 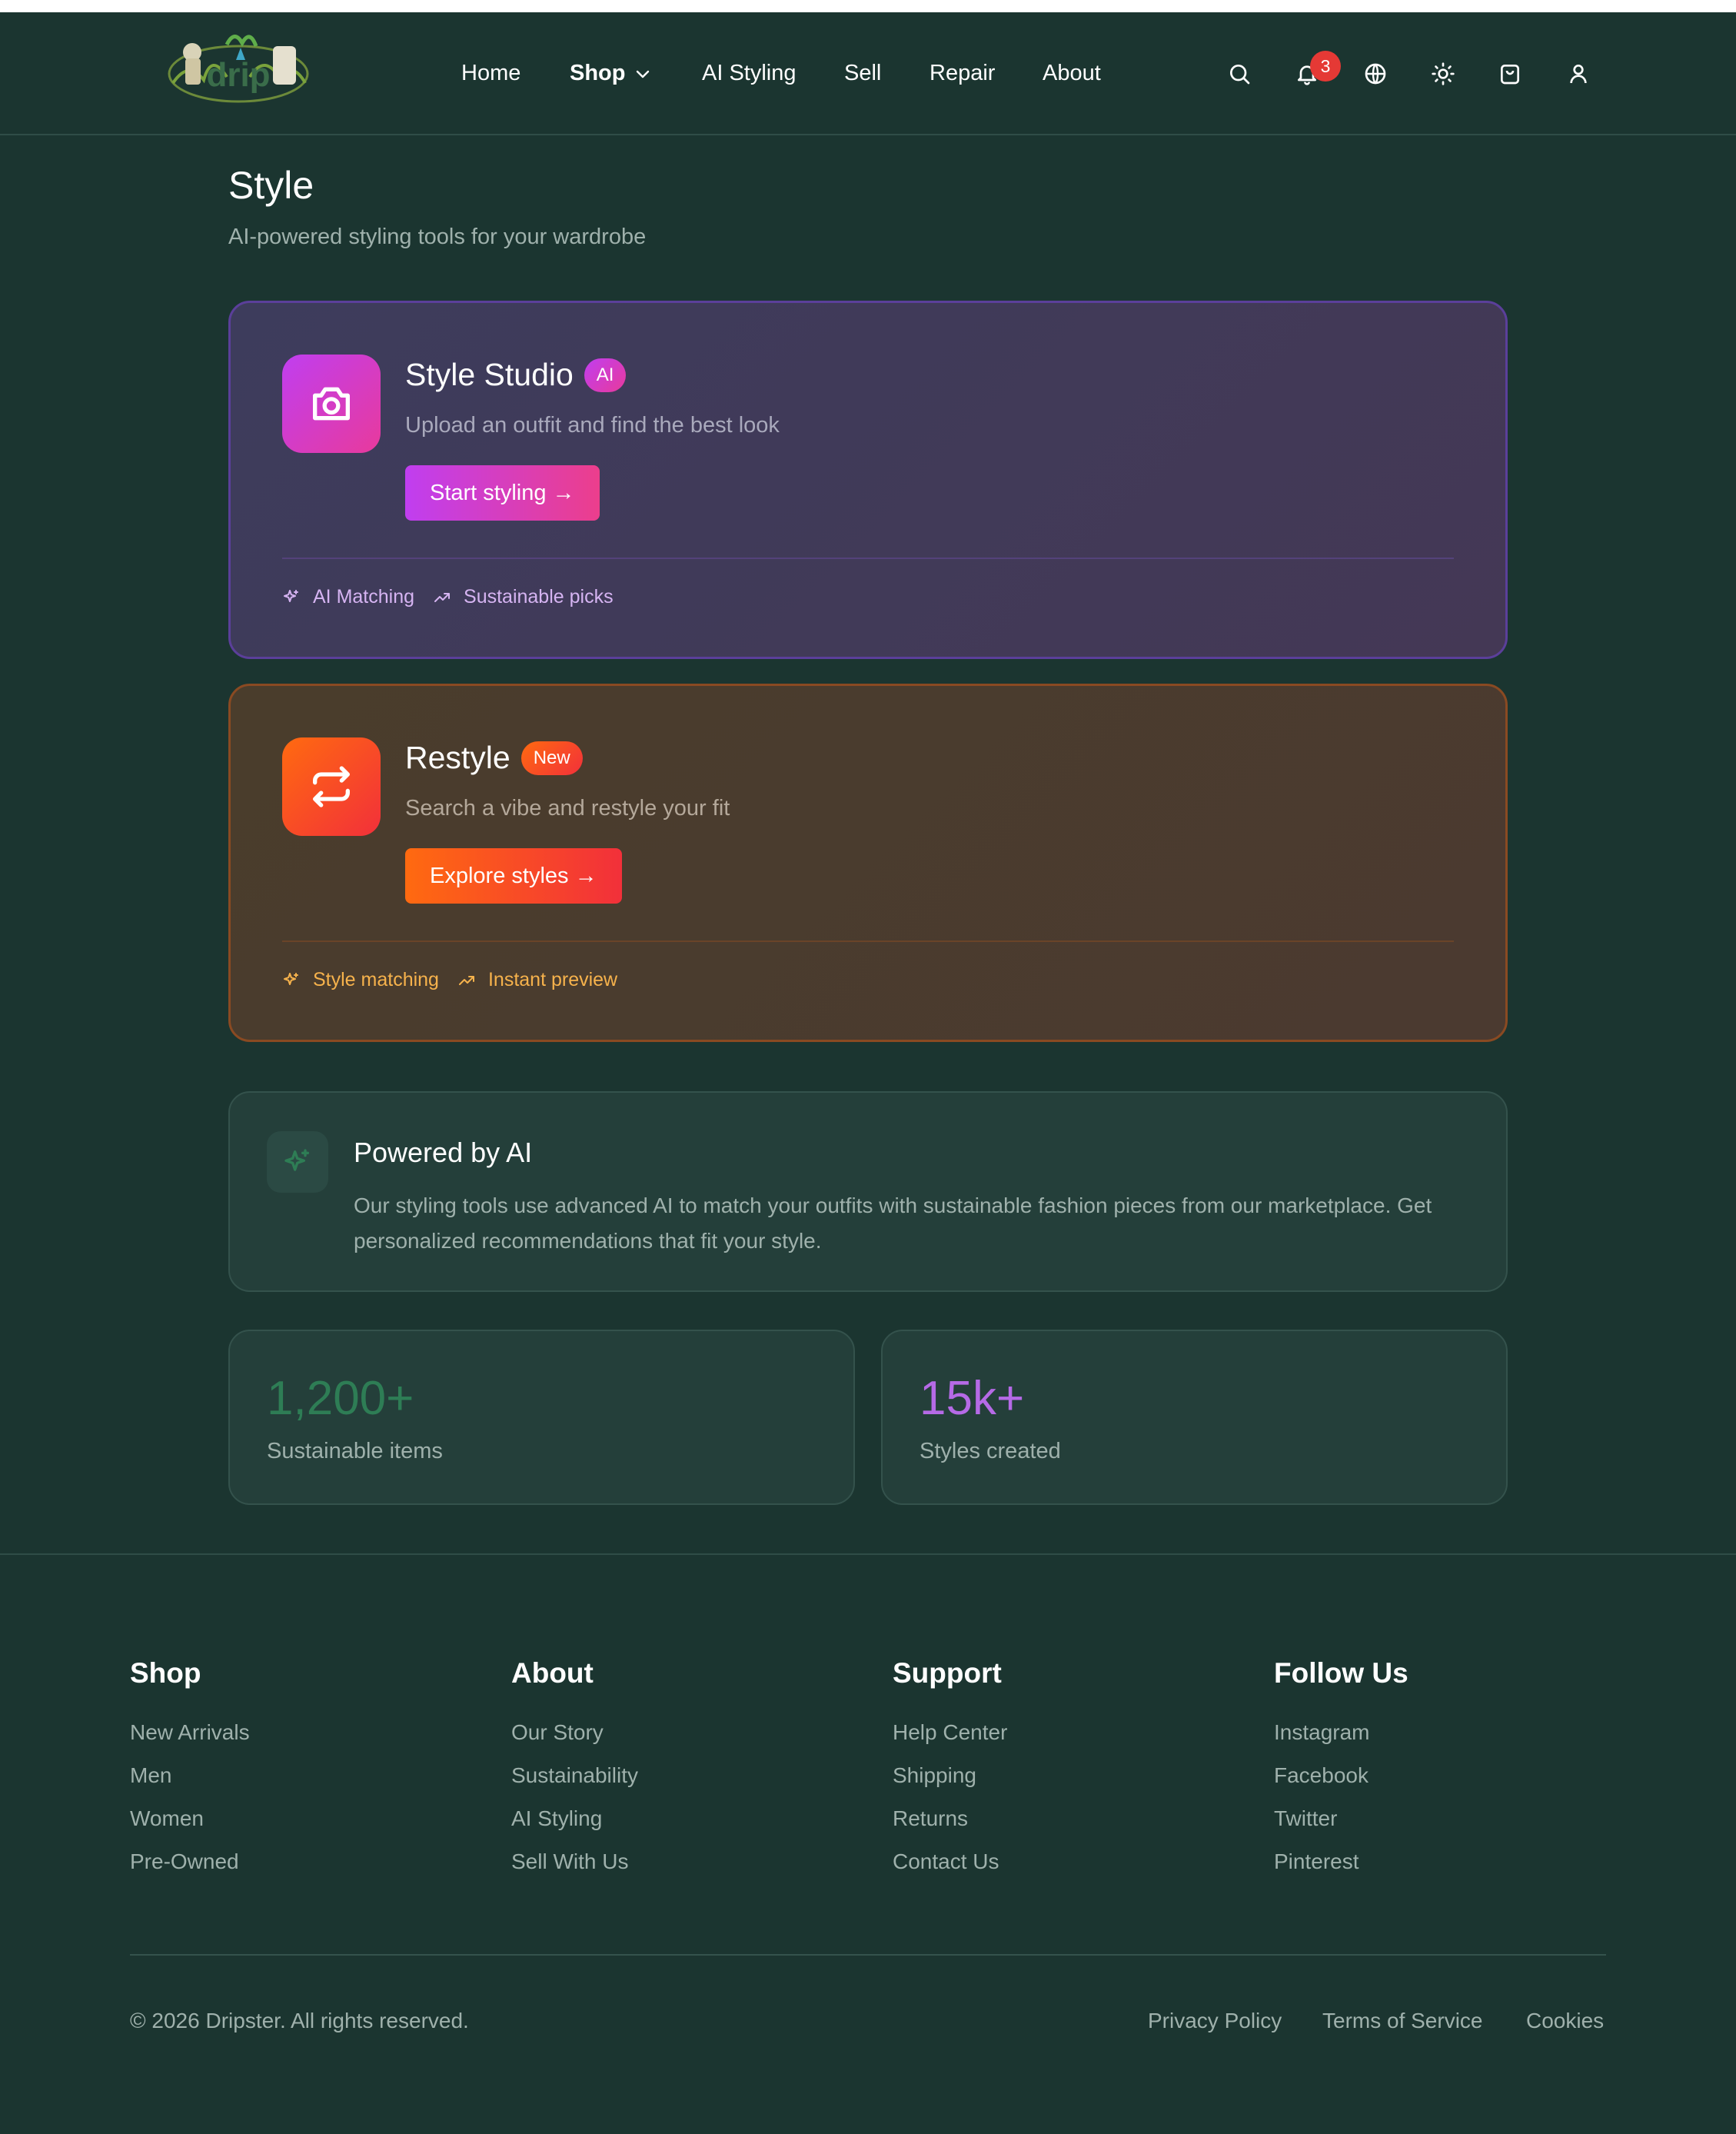 I want to click on nav-repair-label: Repair, so click(x=963, y=73).